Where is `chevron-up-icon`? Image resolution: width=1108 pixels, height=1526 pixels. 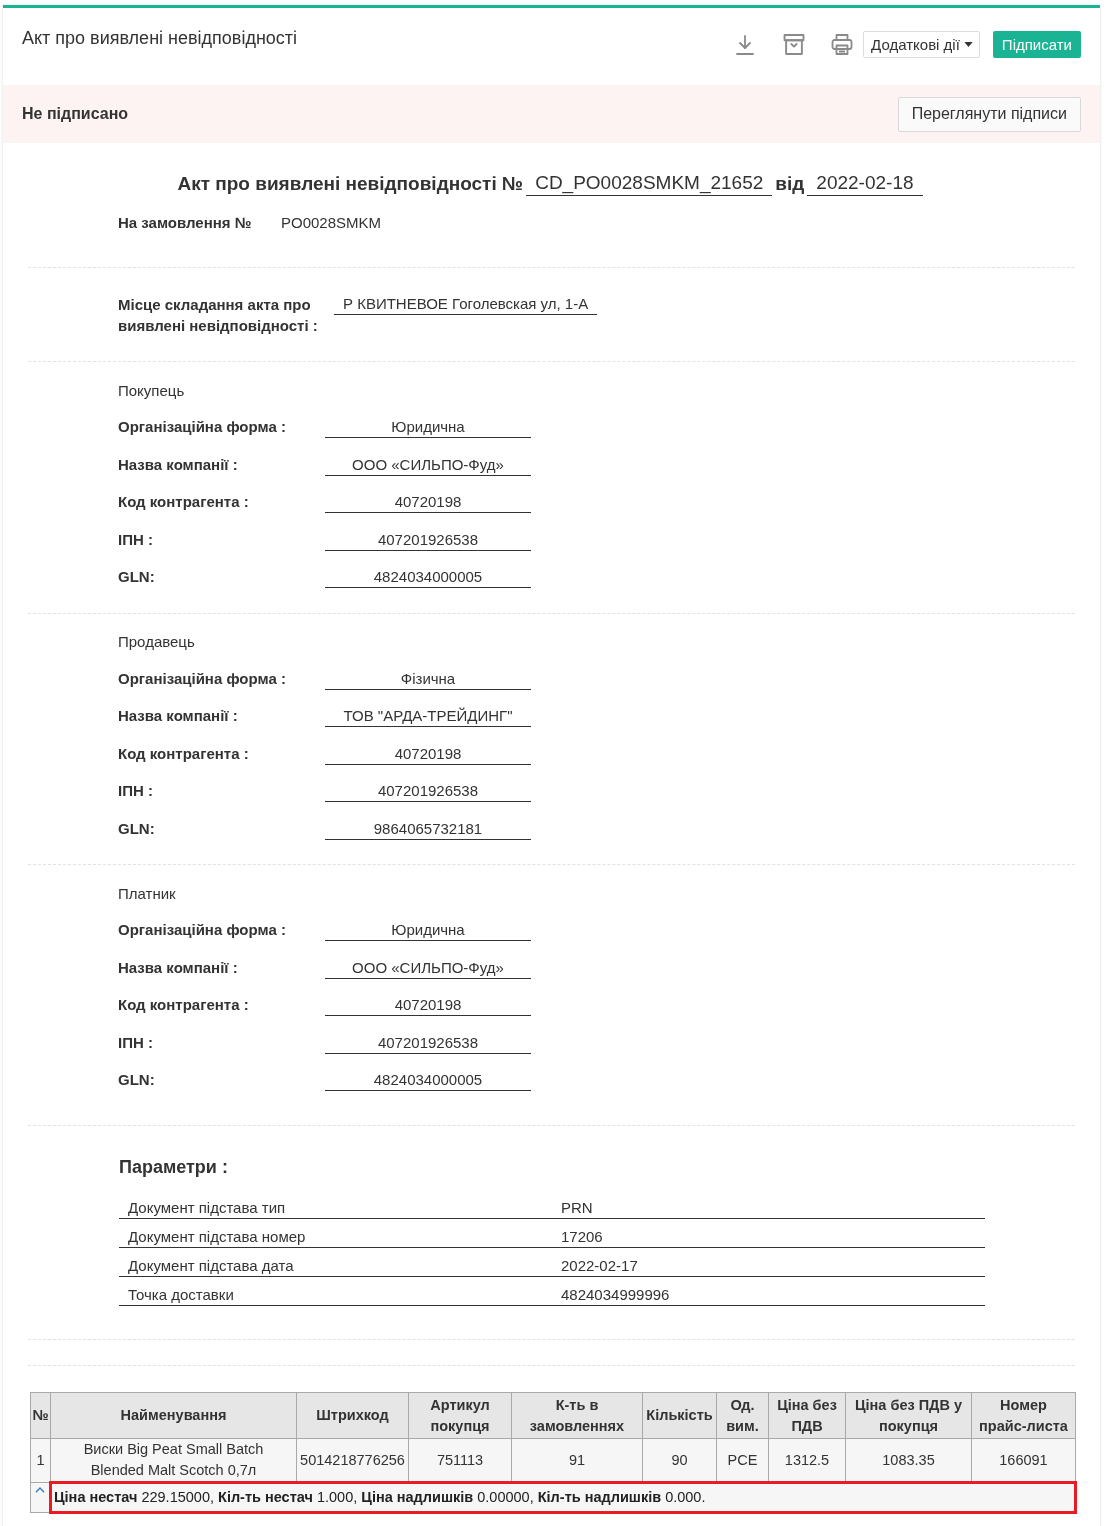 chevron-up-icon is located at coordinates (40, 1490).